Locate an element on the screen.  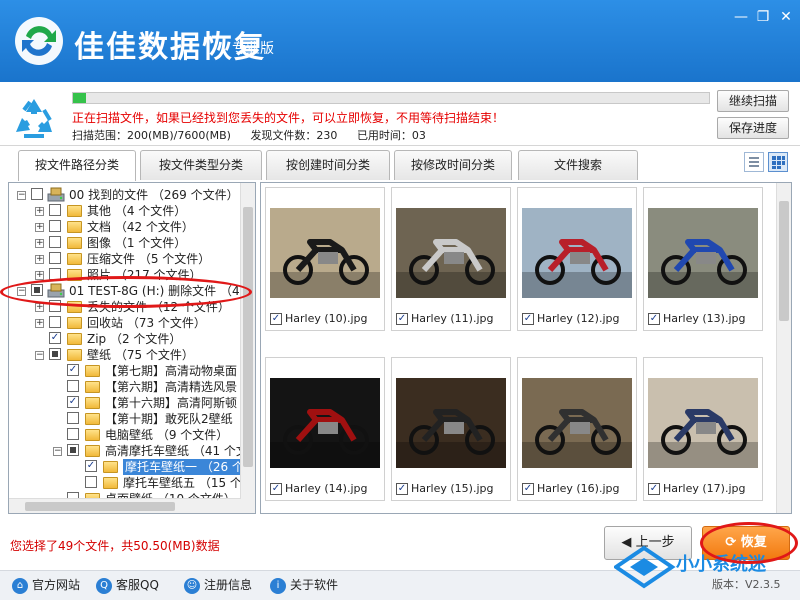
tab-by-modified: 按修改时间分类 is located at coordinates (453, 165).